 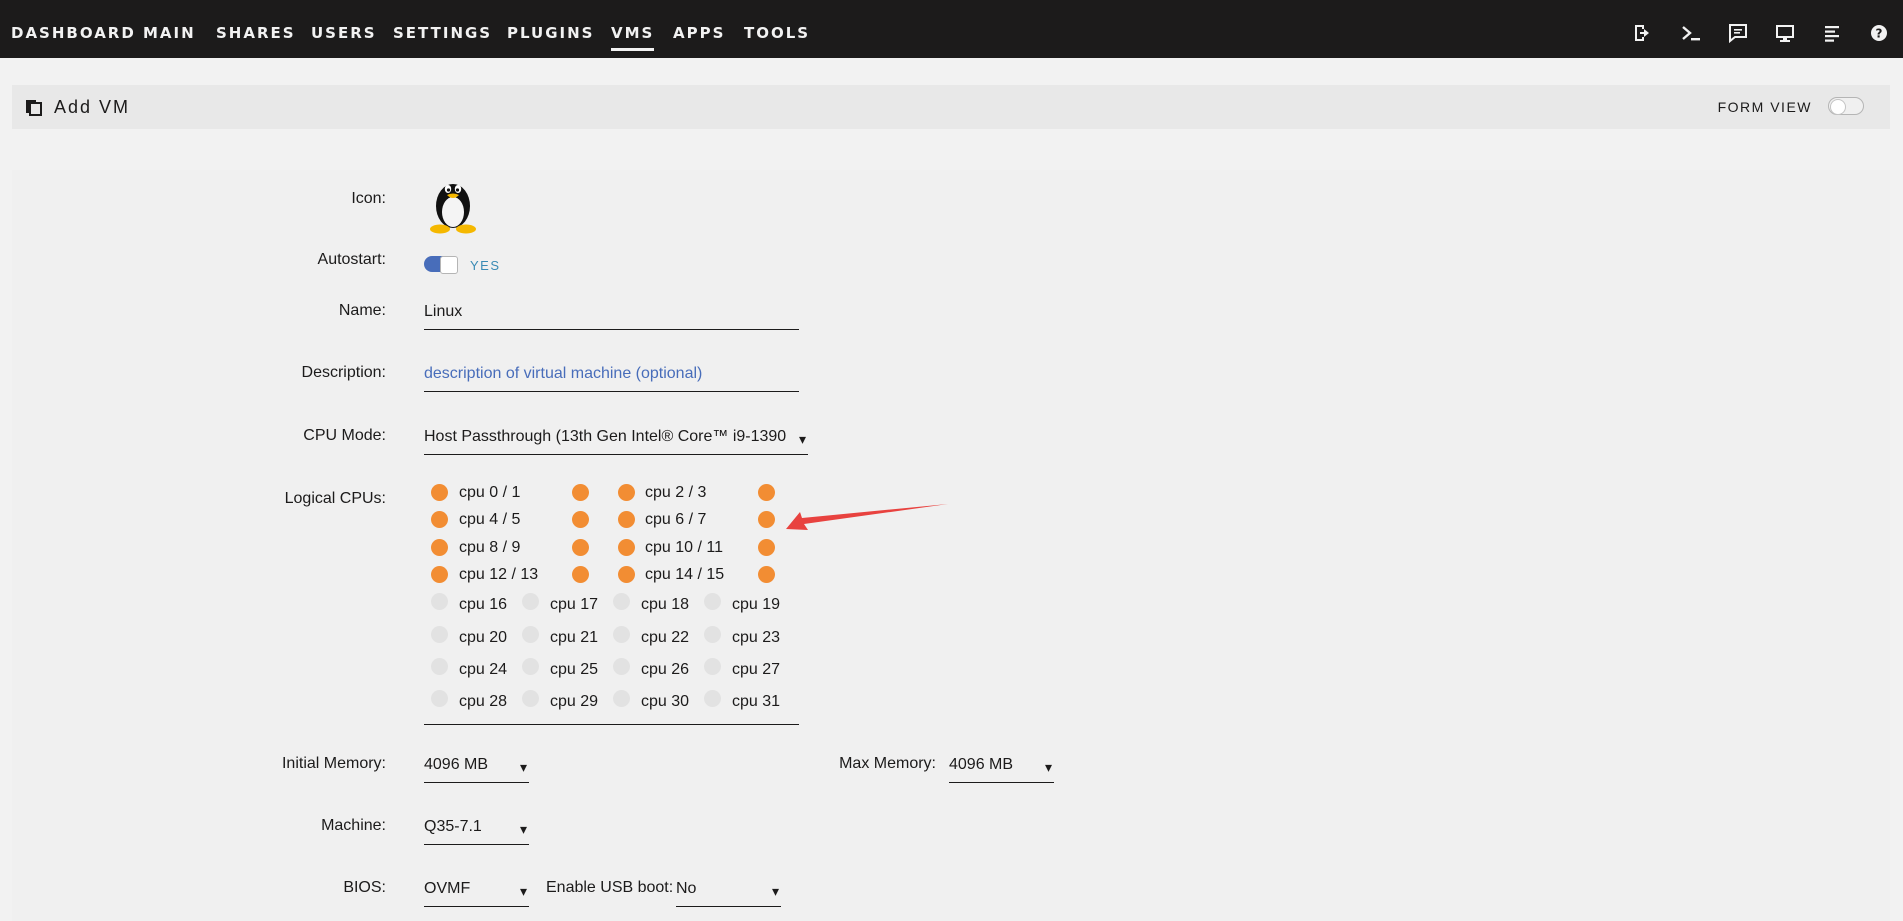 What do you see at coordinates (362, 310) in the screenshot?
I see `name-label: Name:` at bounding box center [362, 310].